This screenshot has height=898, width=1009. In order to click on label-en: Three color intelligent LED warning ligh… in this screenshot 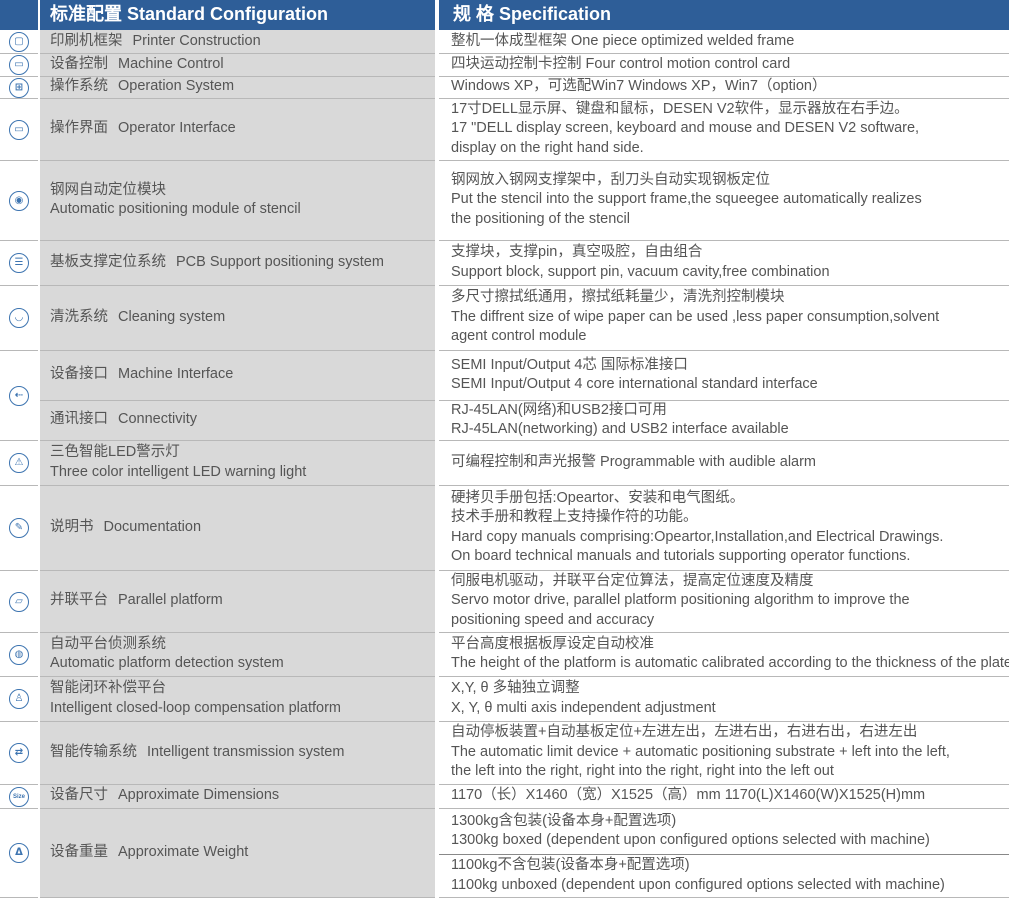, I will do `click(178, 471)`.